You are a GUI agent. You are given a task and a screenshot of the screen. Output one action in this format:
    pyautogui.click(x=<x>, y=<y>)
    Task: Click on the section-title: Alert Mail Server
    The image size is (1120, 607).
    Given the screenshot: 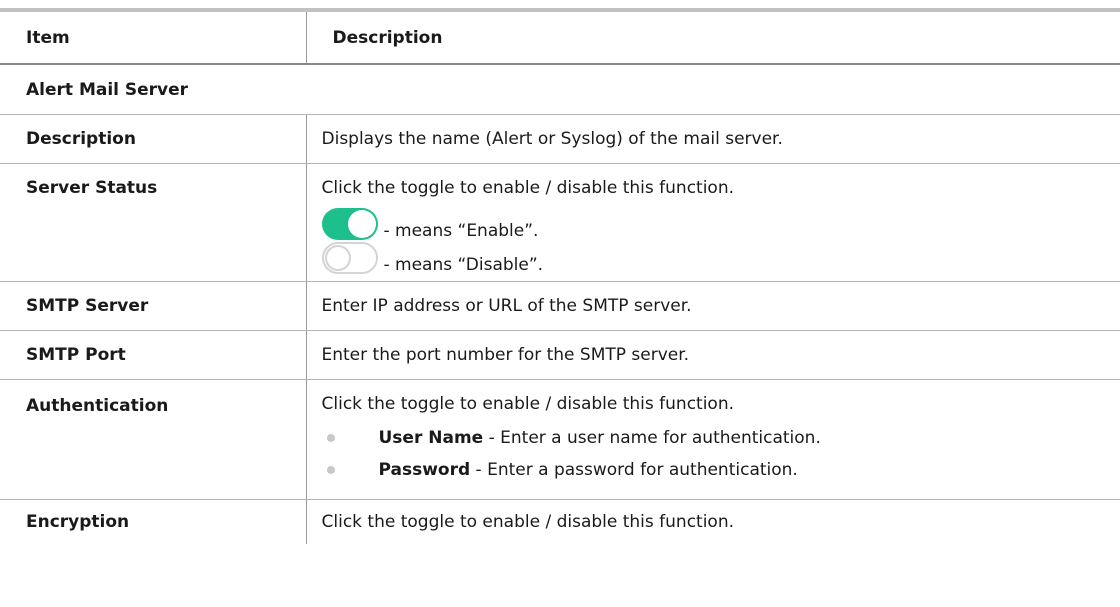 What is the action you would take?
    pyautogui.click(x=560, y=89)
    